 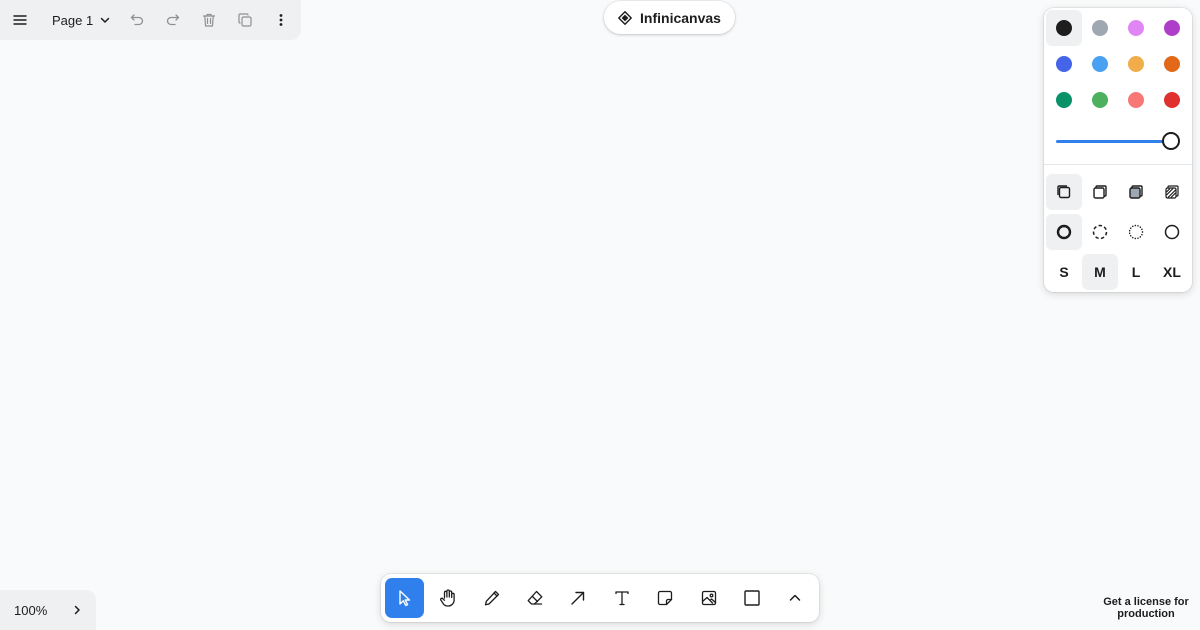 I want to click on dash-solid-button, so click(x=1172, y=232).